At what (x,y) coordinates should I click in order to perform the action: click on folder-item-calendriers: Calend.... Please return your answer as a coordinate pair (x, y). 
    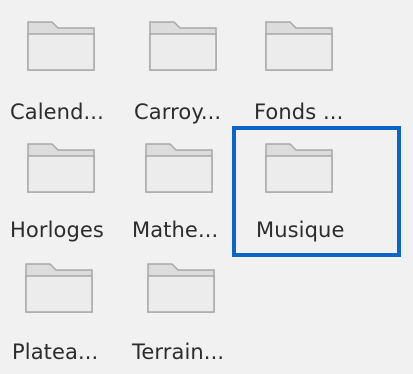
    Looking at the image, I should click on (59, 62).